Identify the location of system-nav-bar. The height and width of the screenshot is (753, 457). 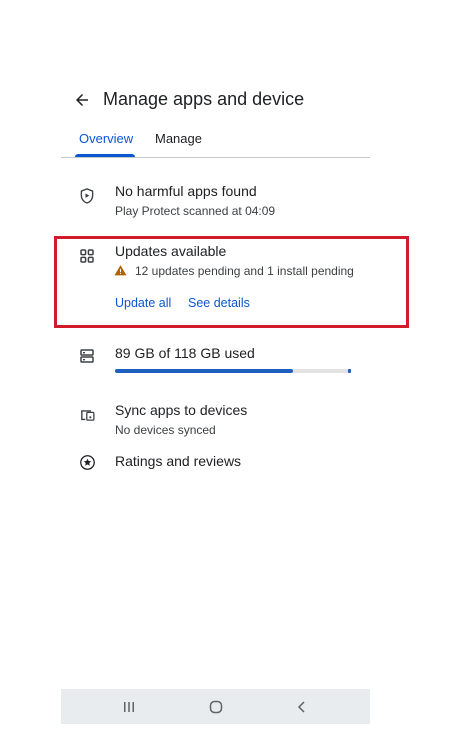
(215, 706).